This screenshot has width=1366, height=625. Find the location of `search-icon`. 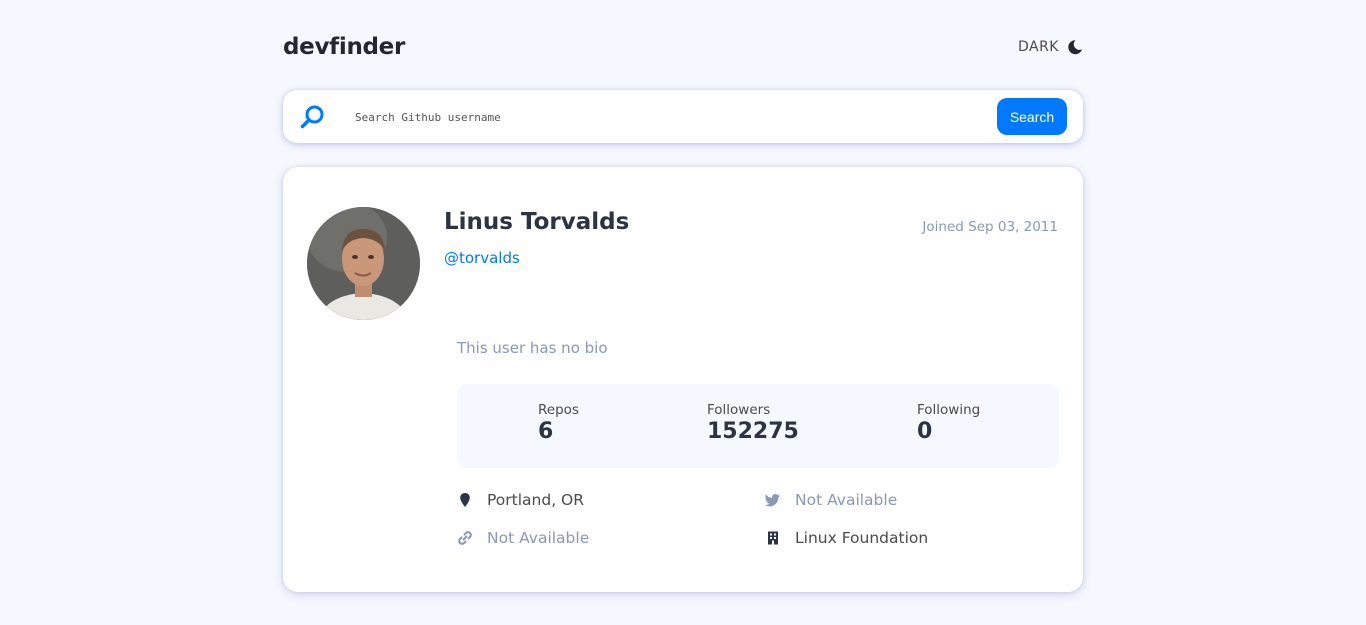

search-icon is located at coordinates (312, 117).